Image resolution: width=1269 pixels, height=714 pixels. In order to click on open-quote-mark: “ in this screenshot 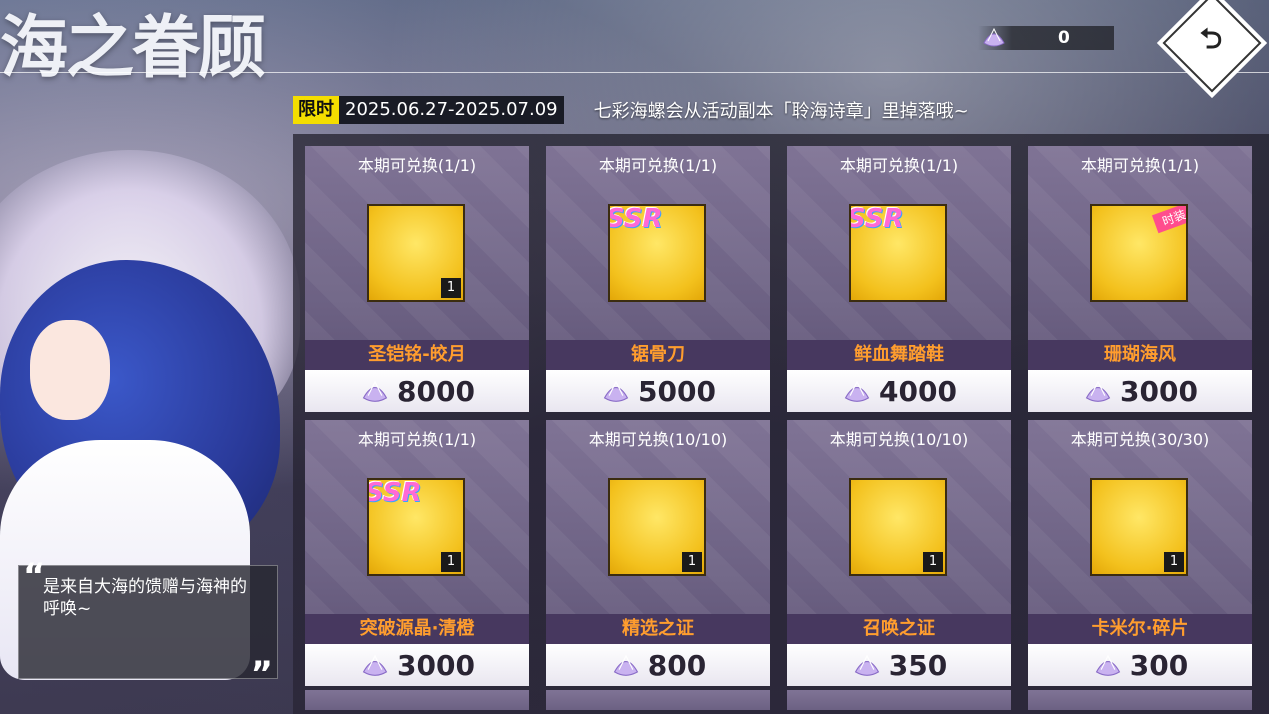, I will do `click(34, 576)`.